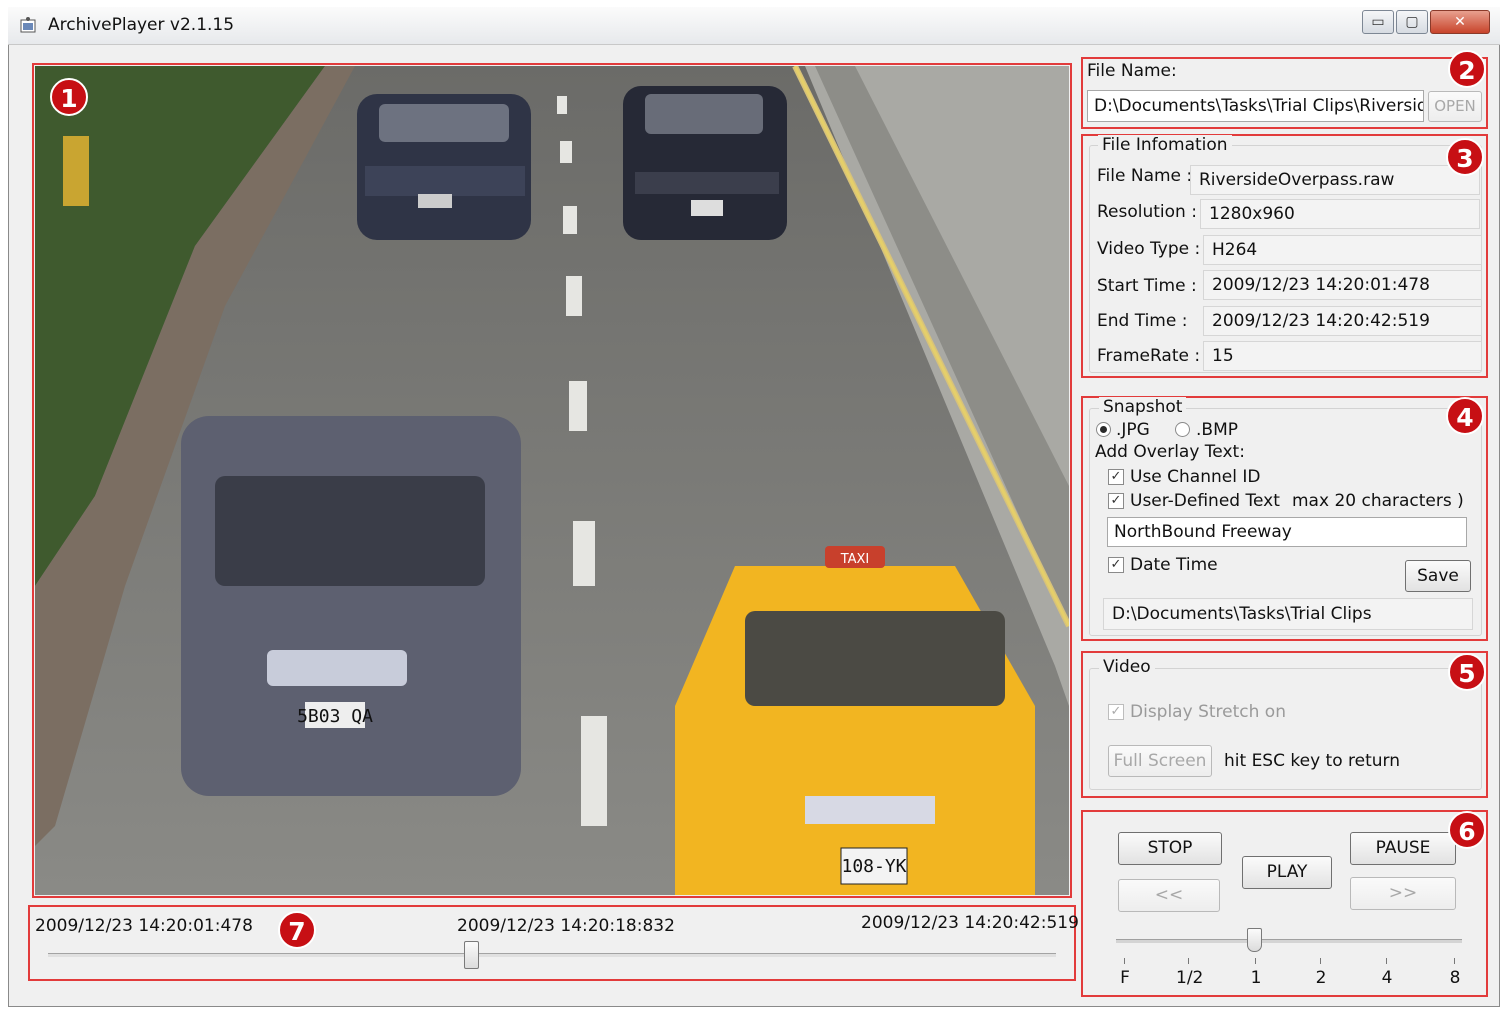 The width and height of the screenshot is (1507, 1014). Describe the element at coordinates (1287, 872) in the screenshot. I see `play-button: PLAY` at that location.